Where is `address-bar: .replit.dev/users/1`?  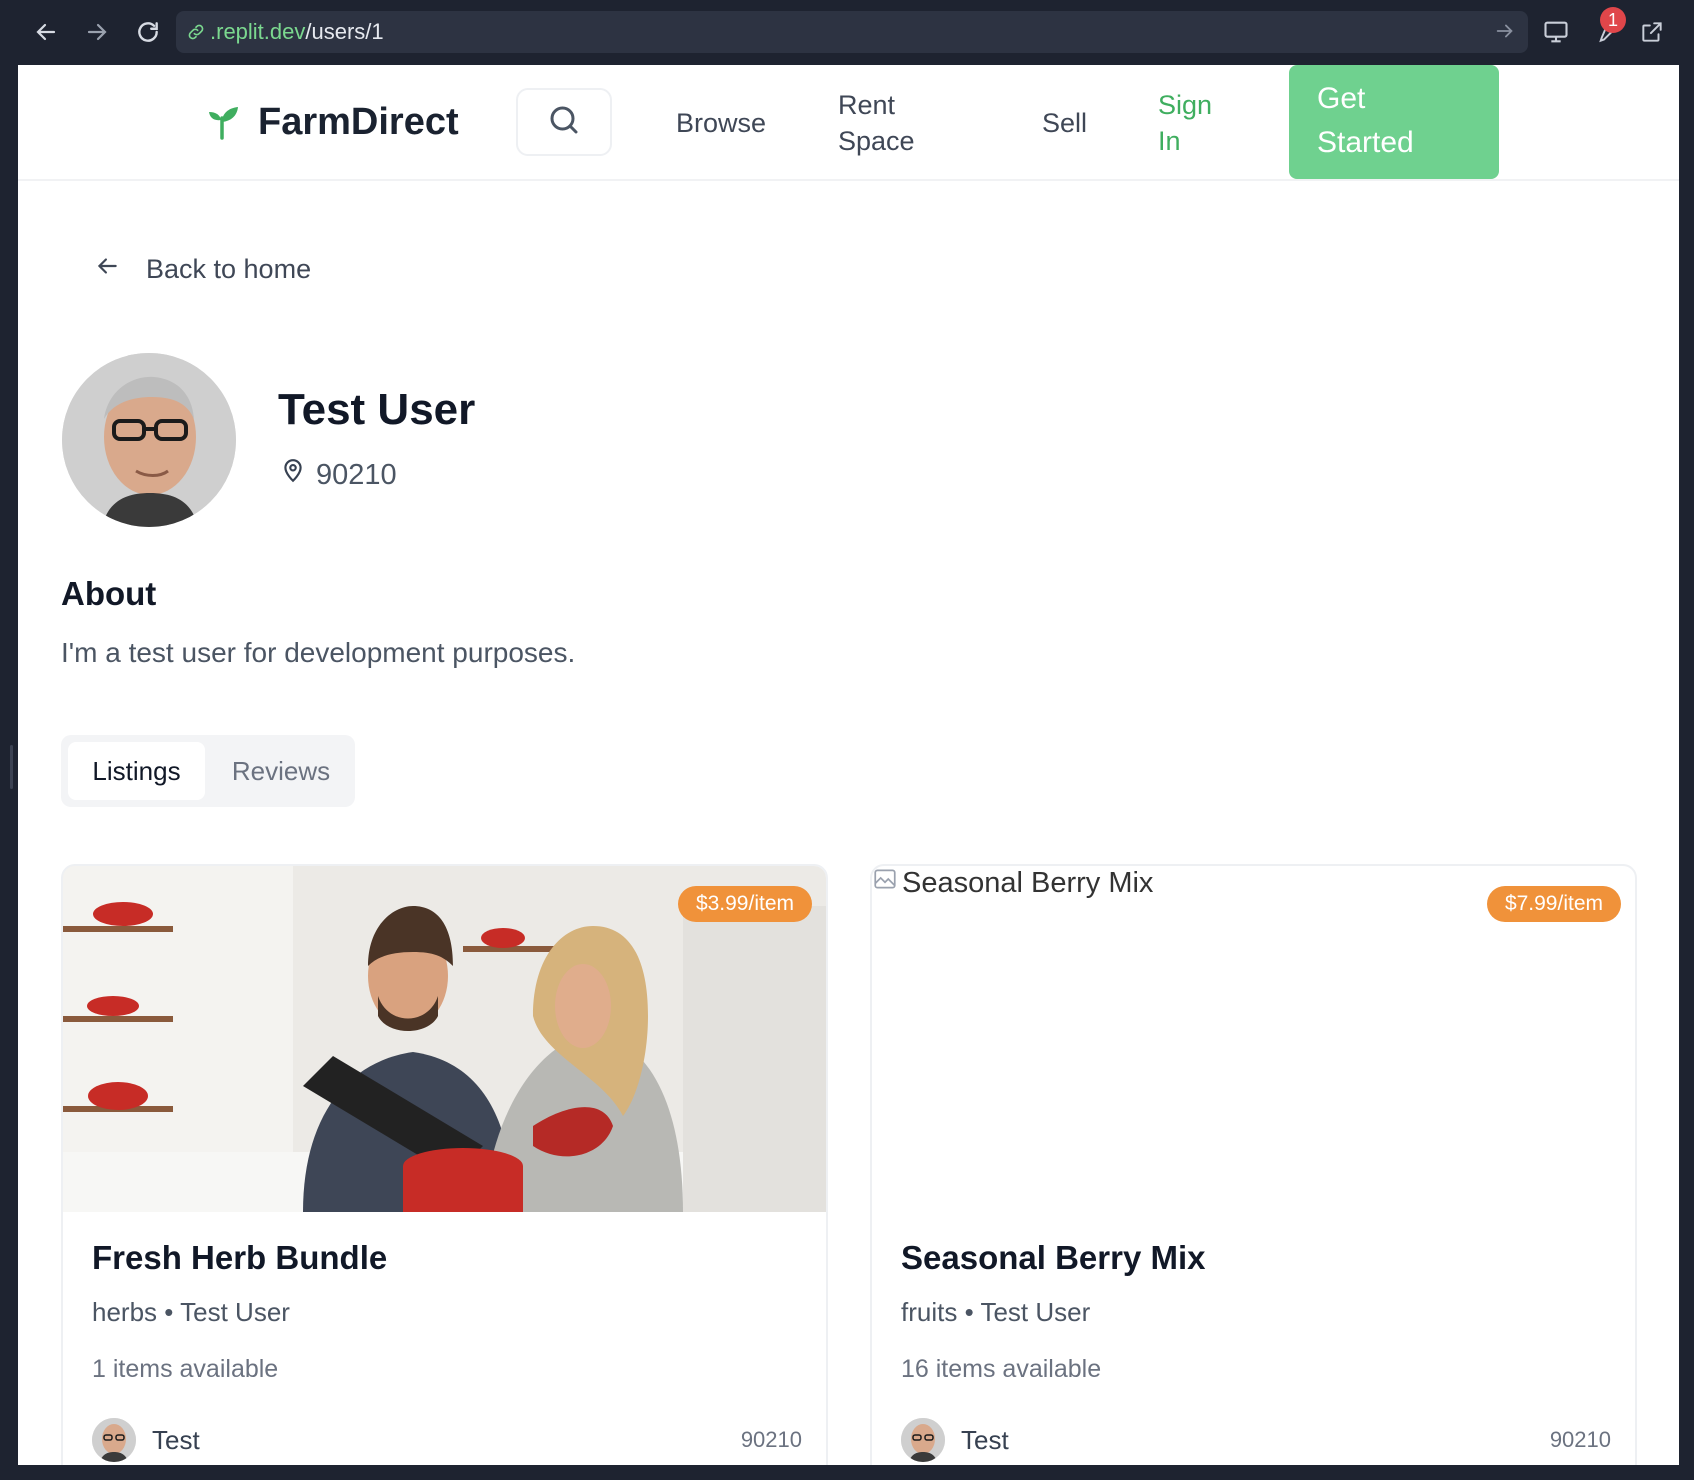 address-bar: .replit.dev/users/1 is located at coordinates (852, 32).